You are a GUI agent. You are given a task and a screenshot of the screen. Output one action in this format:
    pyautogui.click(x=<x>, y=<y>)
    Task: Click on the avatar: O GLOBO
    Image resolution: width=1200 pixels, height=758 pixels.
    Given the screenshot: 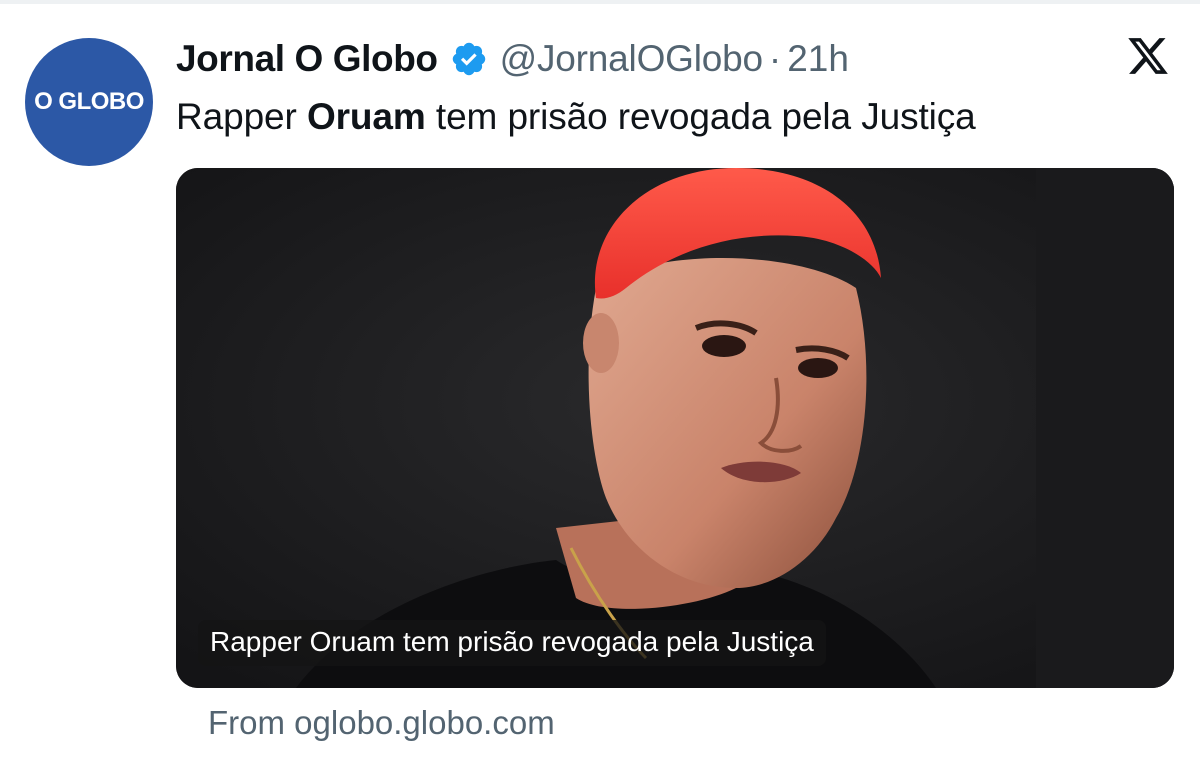 What is the action you would take?
    pyautogui.click(x=89, y=102)
    